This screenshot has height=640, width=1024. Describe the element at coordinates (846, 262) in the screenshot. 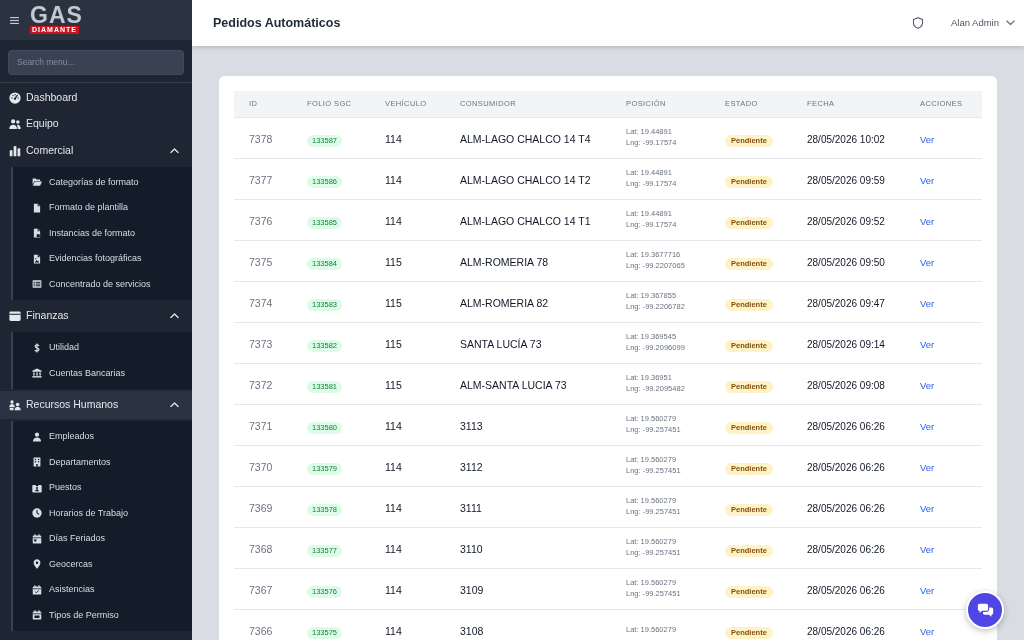

I see `date-text: 28/05/2026 09:50` at that location.